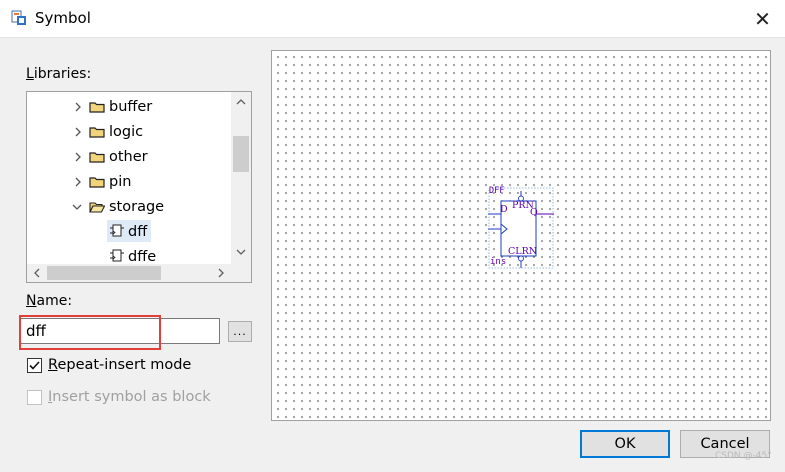 This screenshot has height=472, width=785. I want to click on tree-item-label: buffer, so click(131, 106).